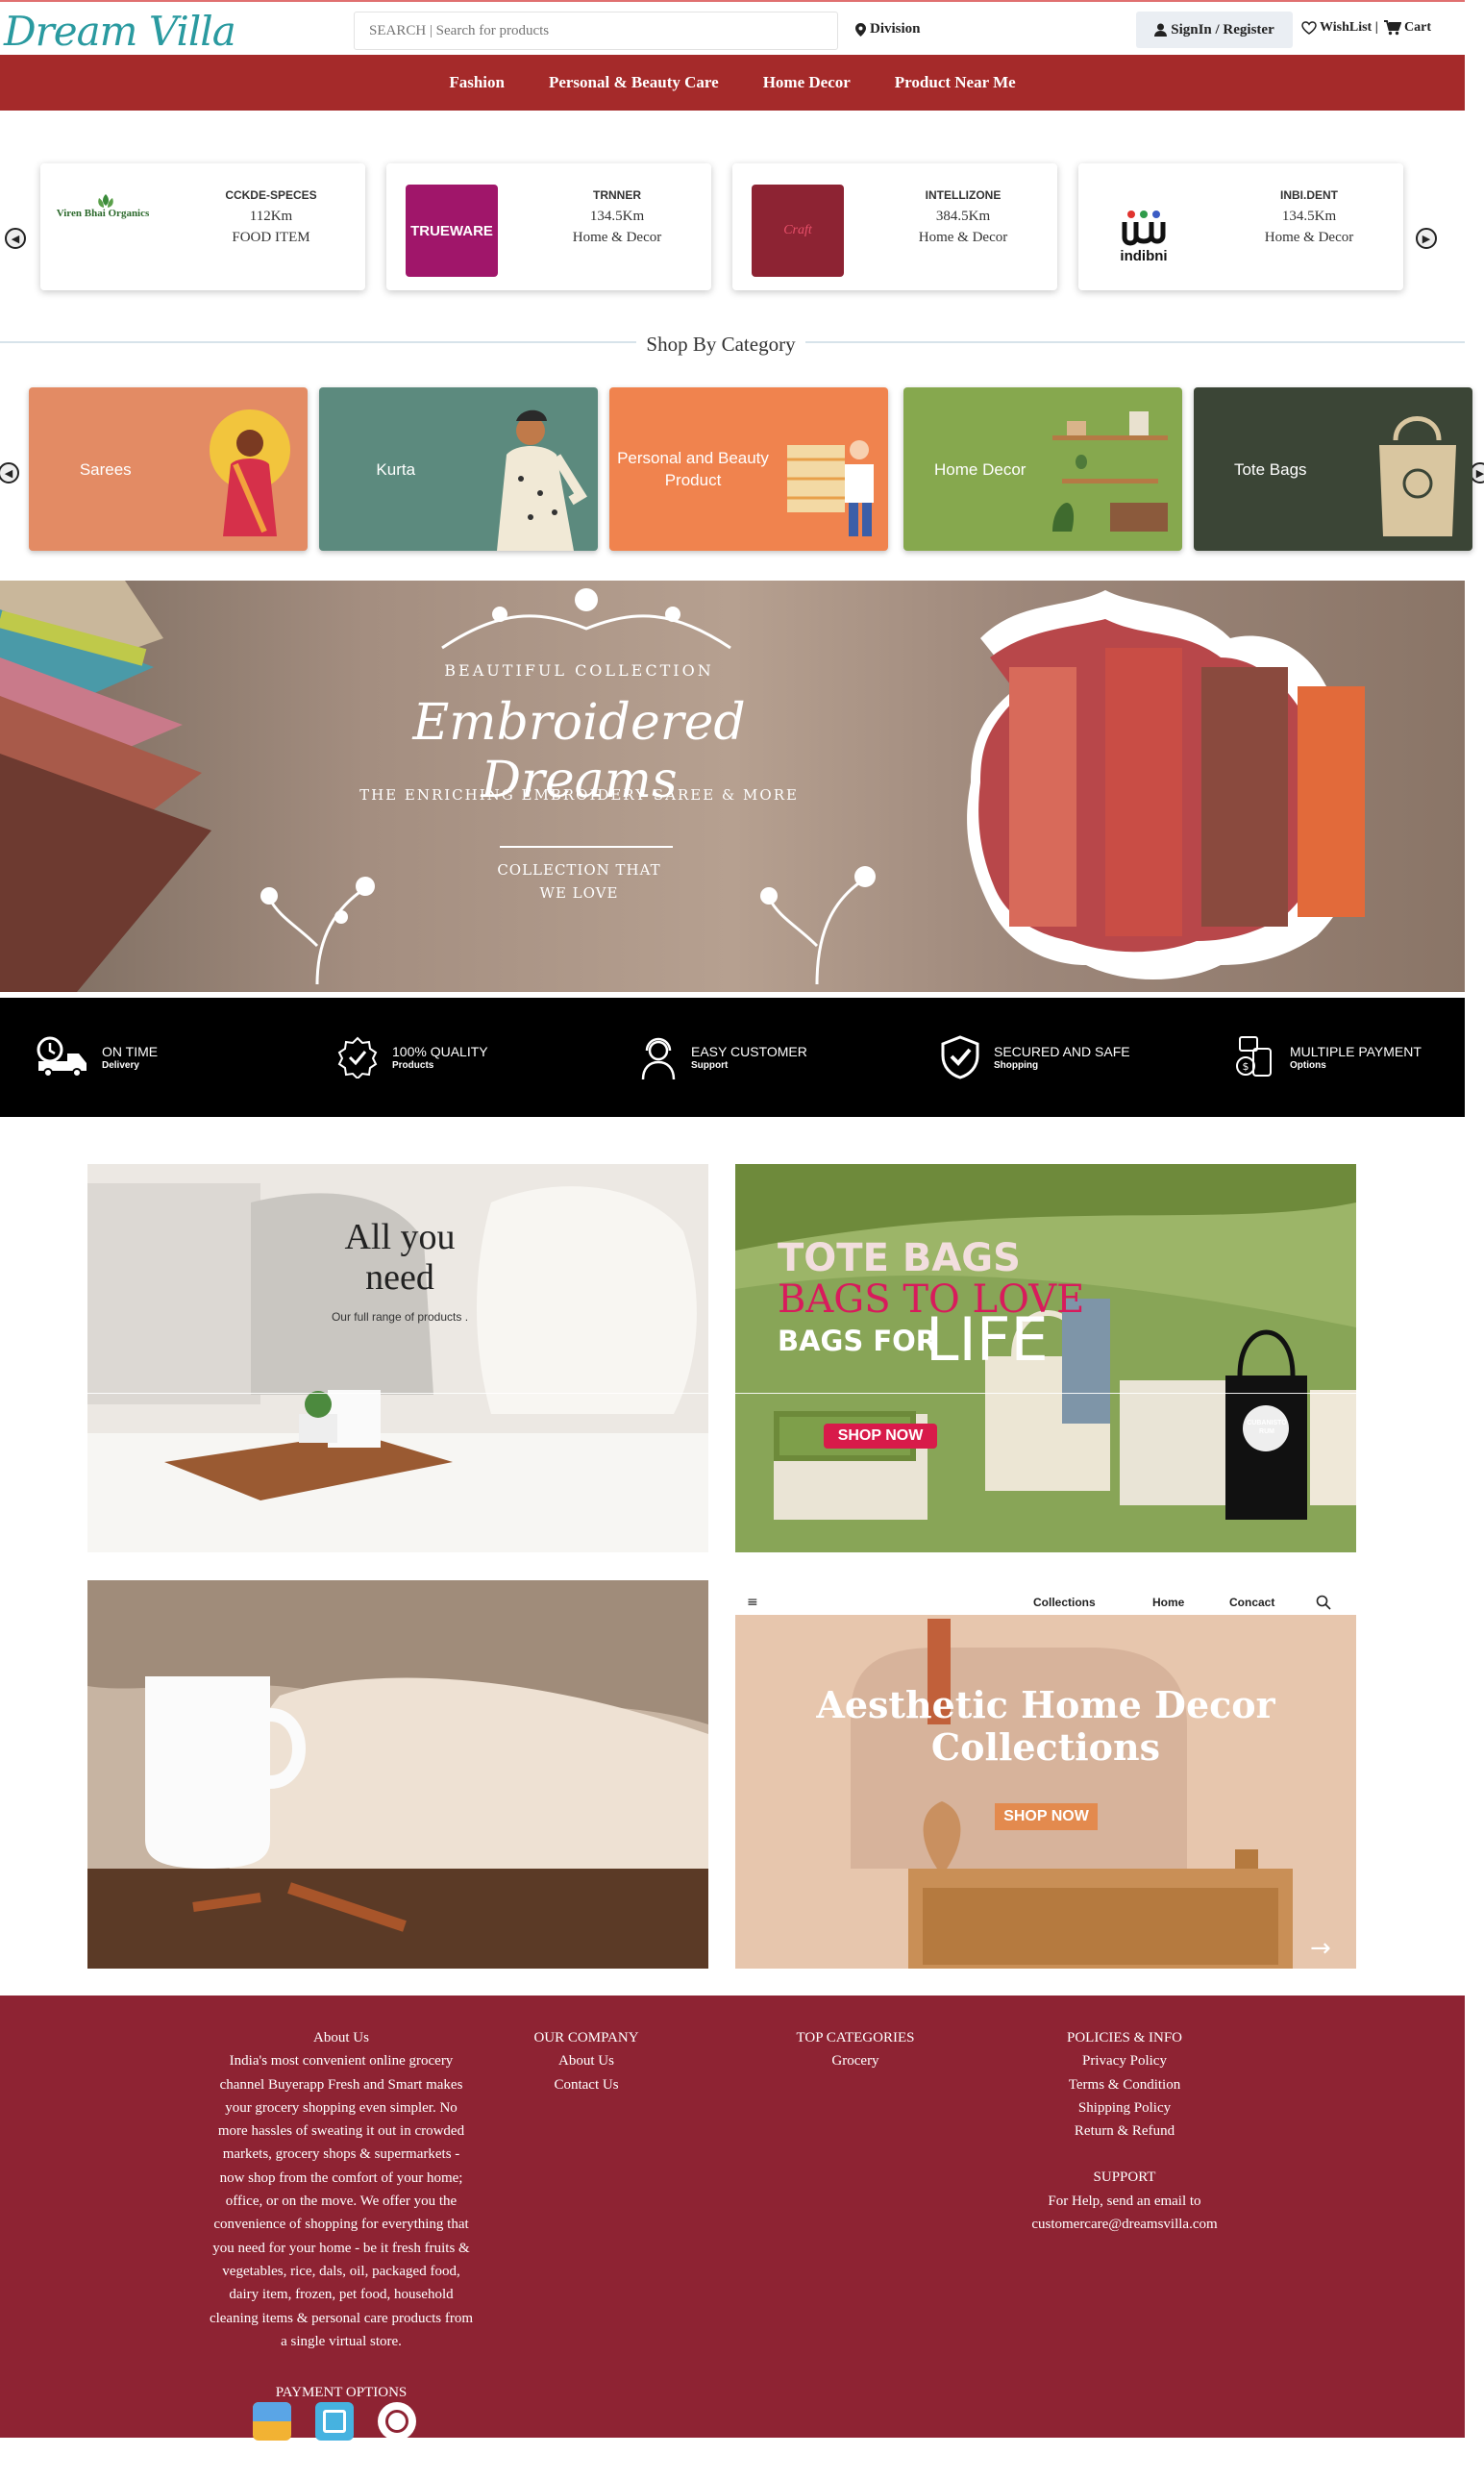  I want to click on category-card-kurta: Kurta, so click(458, 469).